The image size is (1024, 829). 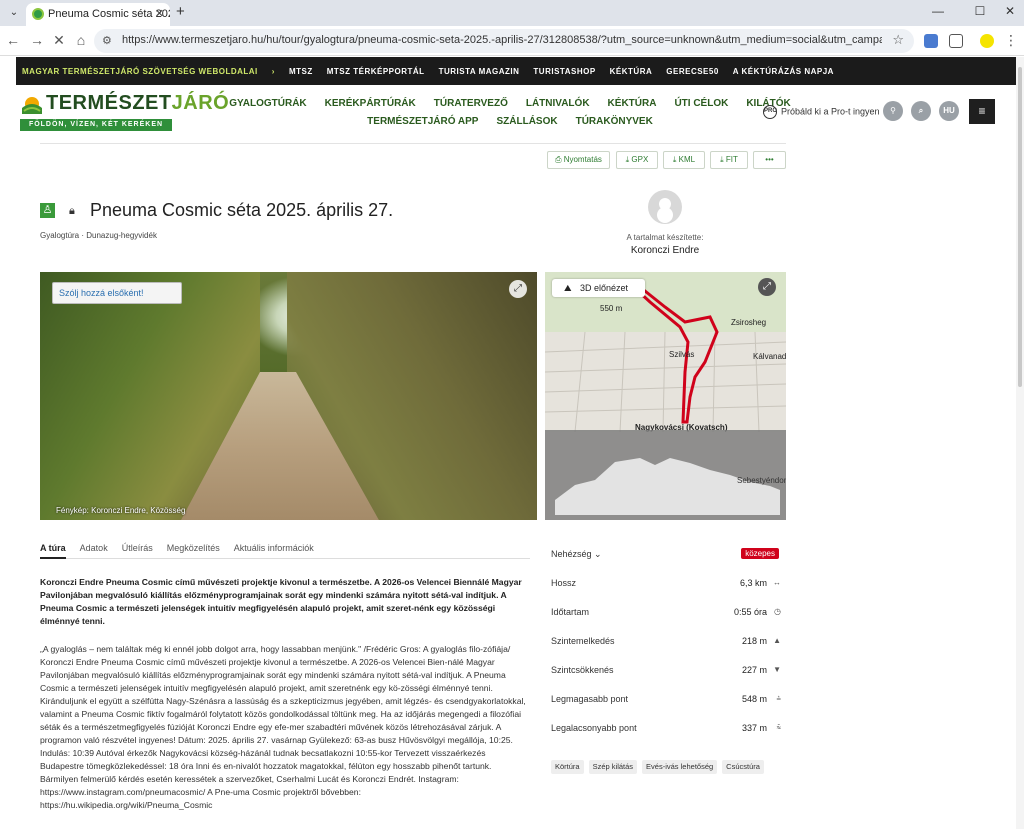 What do you see at coordinates (578, 160) in the screenshot?
I see `print-button: ⎙ Nyomtatás` at bounding box center [578, 160].